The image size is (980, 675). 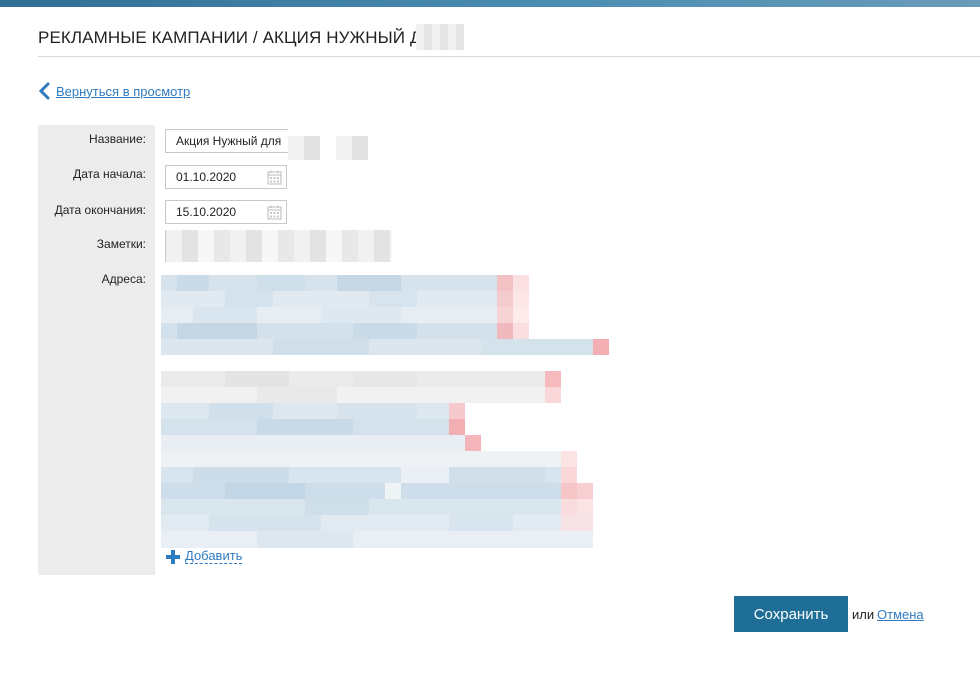 What do you see at coordinates (206, 212) in the screenshot?
I see `end-date-value: 15.10.2020` at bounding box center [206, 212].